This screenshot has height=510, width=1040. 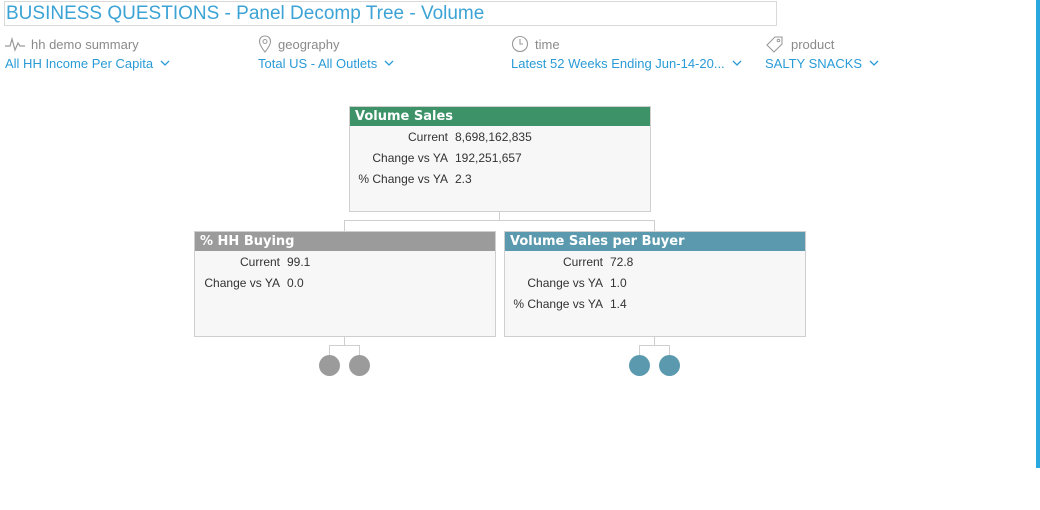 What do you see at coordinates (654, 225) in the screenshot?
I see `connector-right-down` at bounding box center [654, 225].